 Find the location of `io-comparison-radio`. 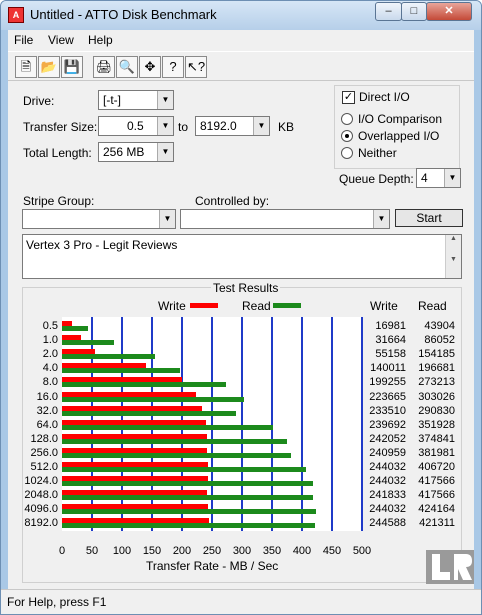

io-comparison-radio is located at coordinates (347, 119).